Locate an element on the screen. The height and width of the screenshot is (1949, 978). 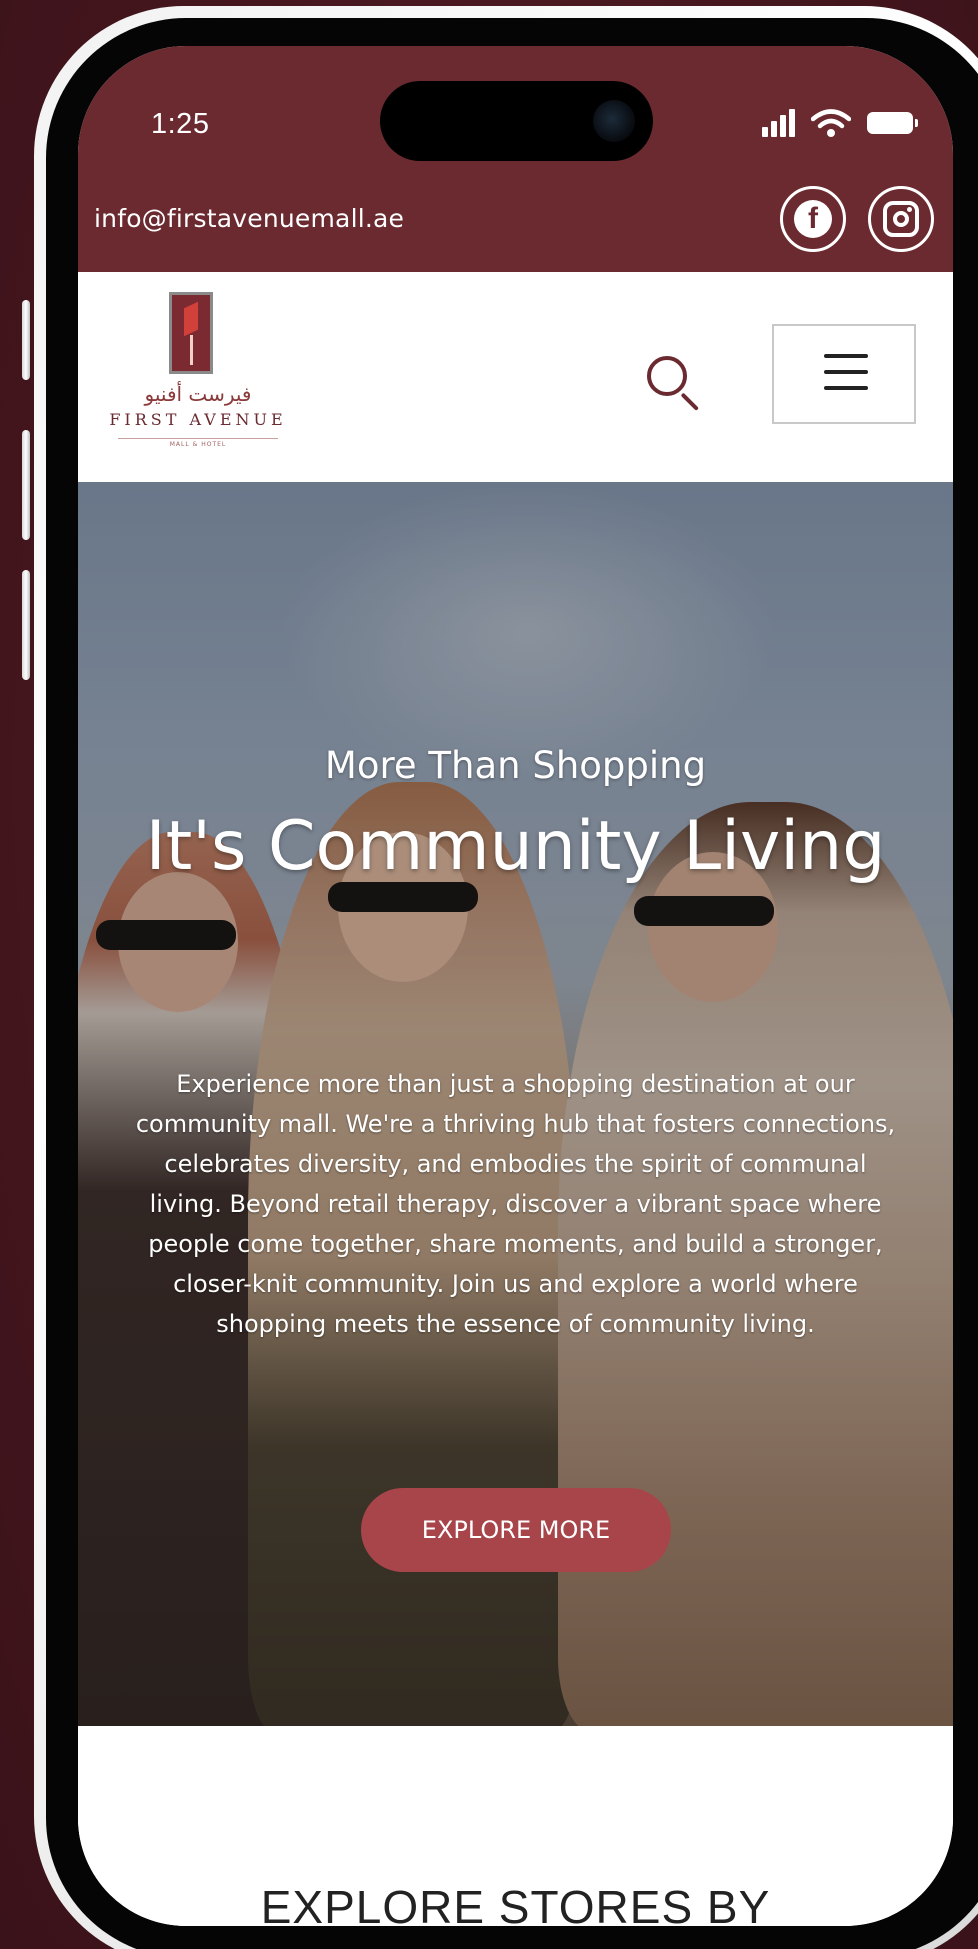
contact-email-link: info@firstavenuemall.ae is located at coordinates (249, 218).